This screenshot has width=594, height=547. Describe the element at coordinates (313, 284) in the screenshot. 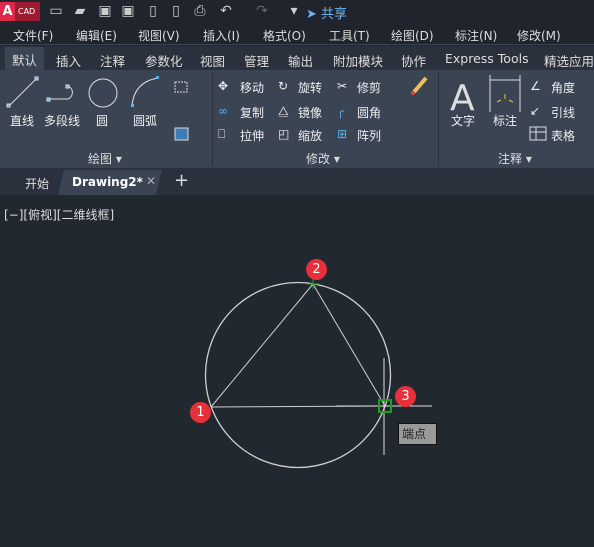

I see `vertex-marker` at that location.